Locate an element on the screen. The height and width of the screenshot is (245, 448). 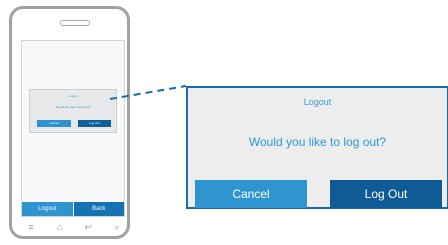
connector-dashed-line is located at coordinates (148, 92).